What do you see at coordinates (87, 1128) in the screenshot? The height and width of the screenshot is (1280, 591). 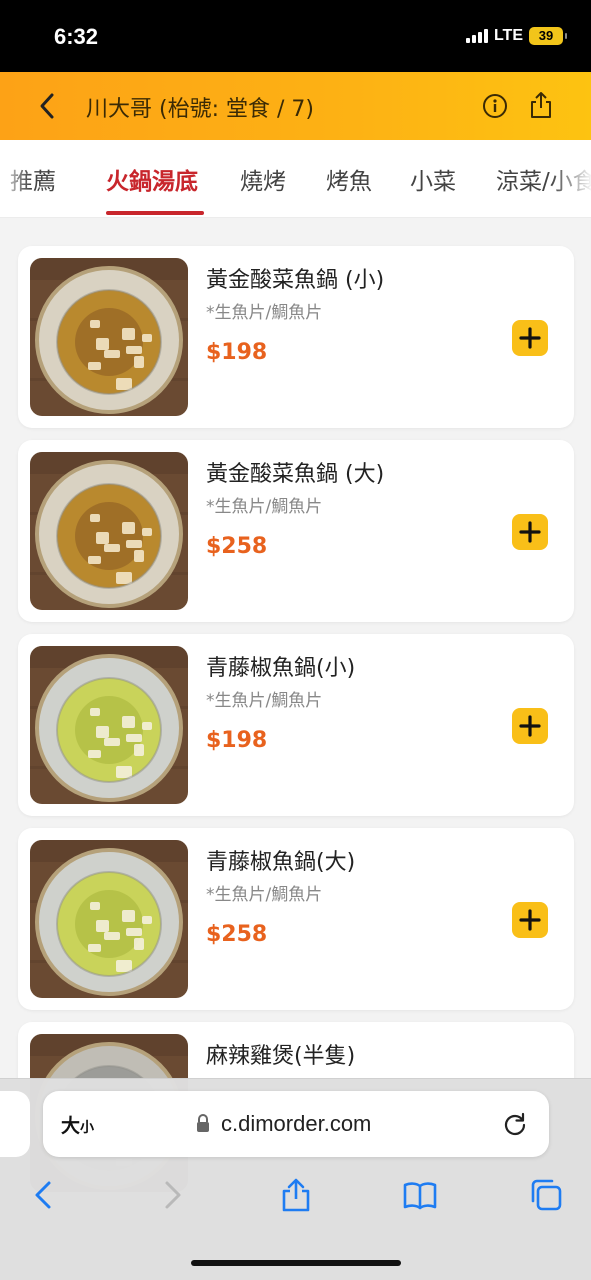 I see `text-size-small: 小` at bounding box center [87, 1128].